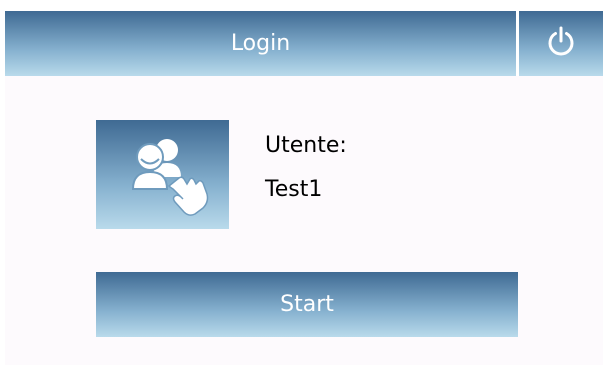 Image resolution: width=603 pixels, height=365 pixels. I want to click on power-button, so click(561, 43).